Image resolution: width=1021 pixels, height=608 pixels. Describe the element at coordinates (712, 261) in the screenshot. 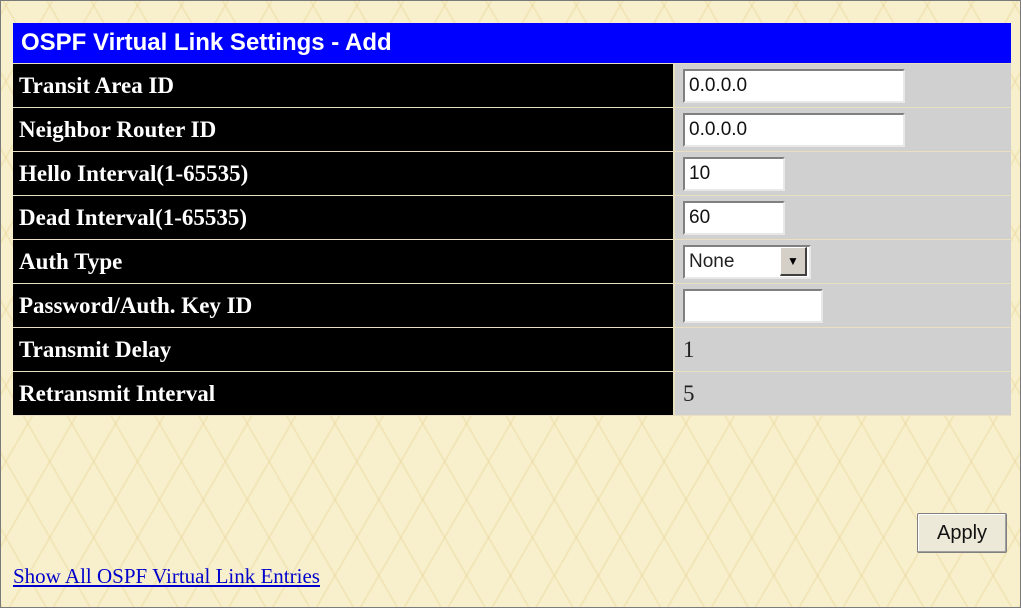

I see `auth-type-selected-value: None` at that location.